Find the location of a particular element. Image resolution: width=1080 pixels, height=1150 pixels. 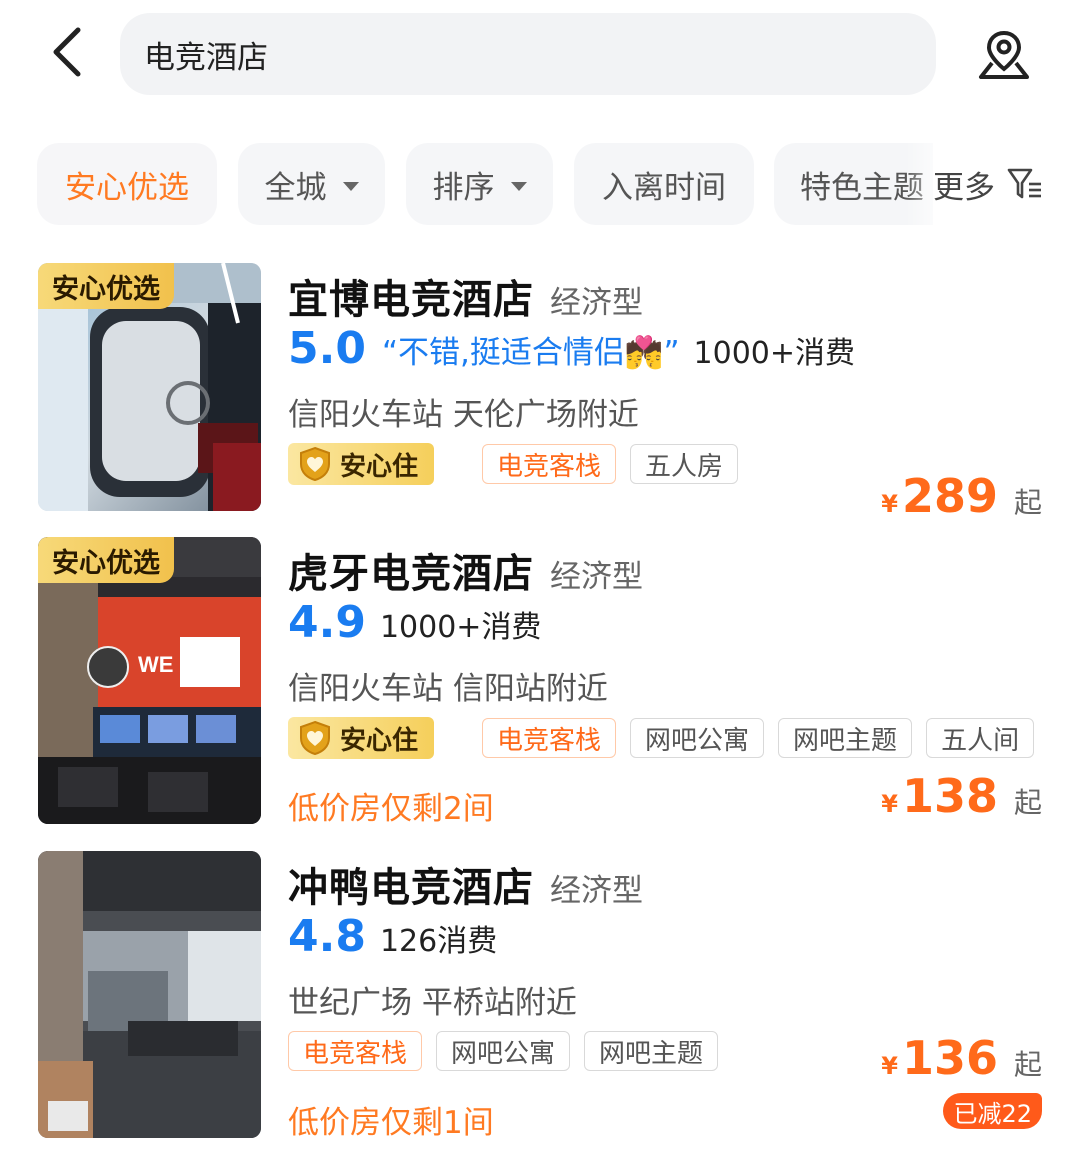

hotel-title-row: 宜博电竞酒店 经济型 is located at coordinates (465, 296).